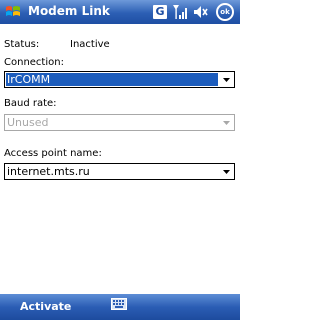  Describe the element at coordinates (180, 12) in the screenshot. I see `signal-strength-icon` at that location.